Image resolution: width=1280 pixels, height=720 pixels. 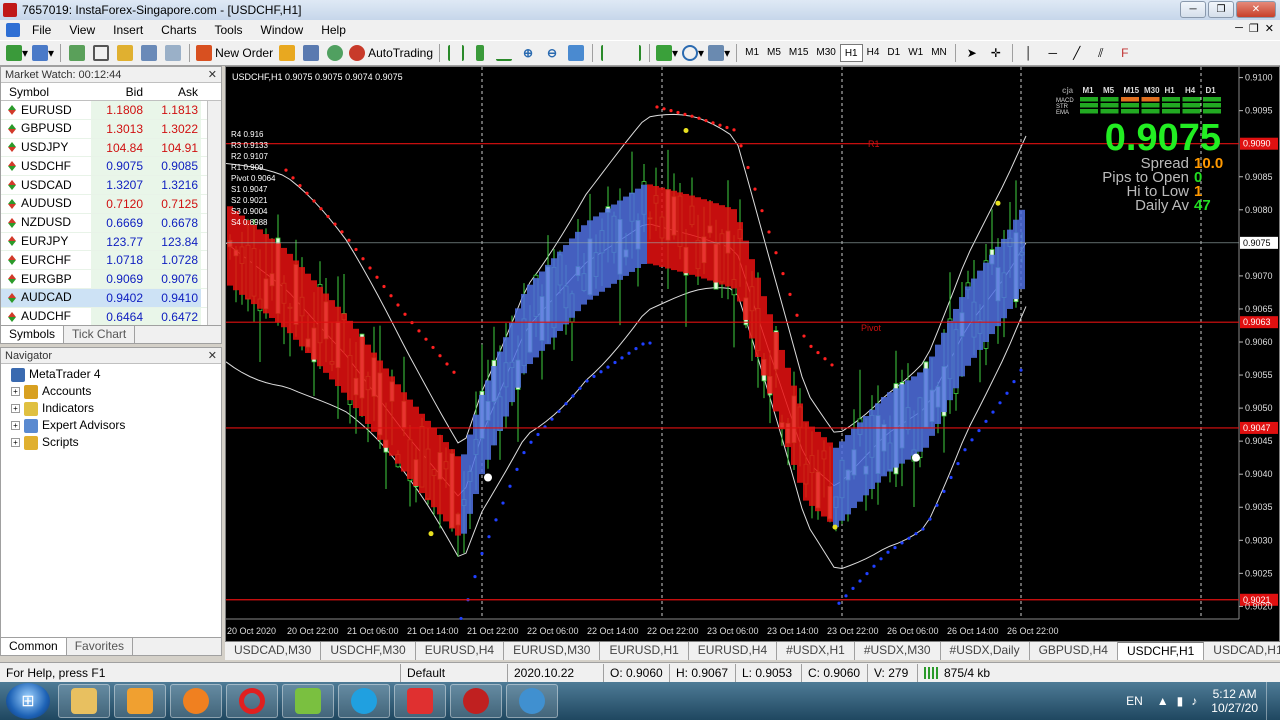 What do you see at coordinates (1163, 701) in the screenshot?
I see `tray-arrow-icon: ▲` at bounding box center [1163, 701].